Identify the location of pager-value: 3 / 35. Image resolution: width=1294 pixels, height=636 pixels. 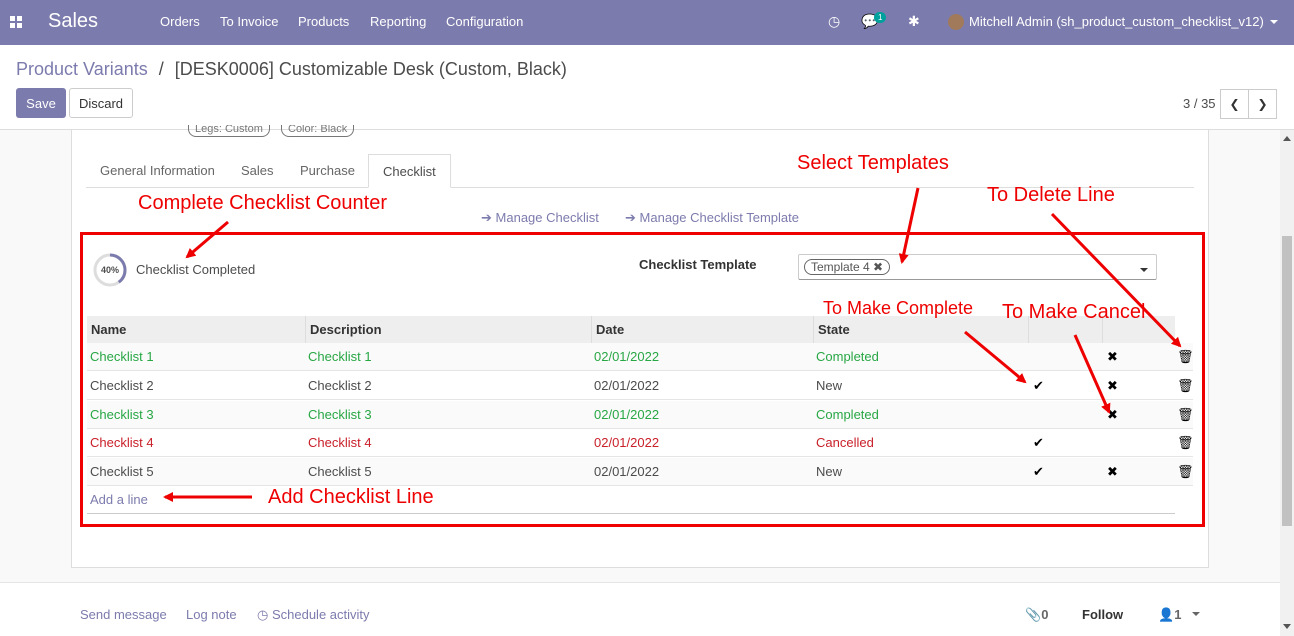
(1199, 103).